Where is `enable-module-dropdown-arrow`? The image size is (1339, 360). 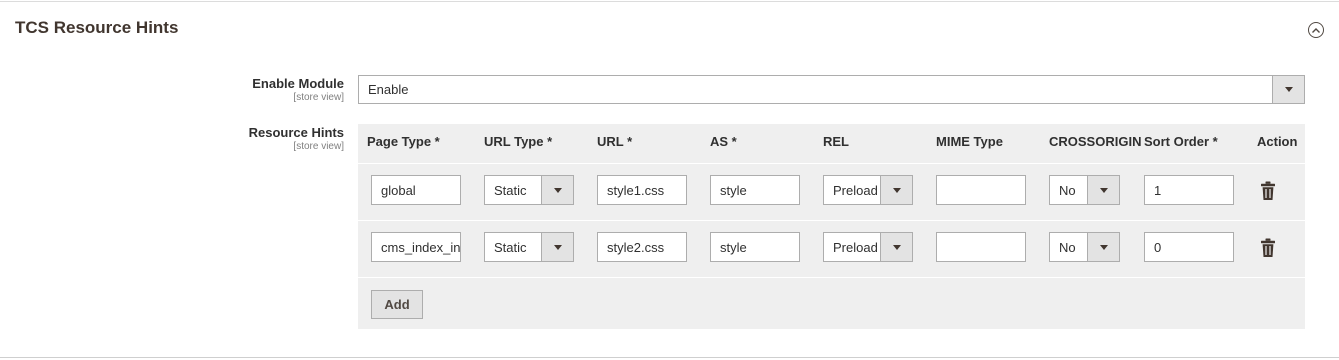
enable-module-dropdown-arrow is located at coordinates (1288, 89).